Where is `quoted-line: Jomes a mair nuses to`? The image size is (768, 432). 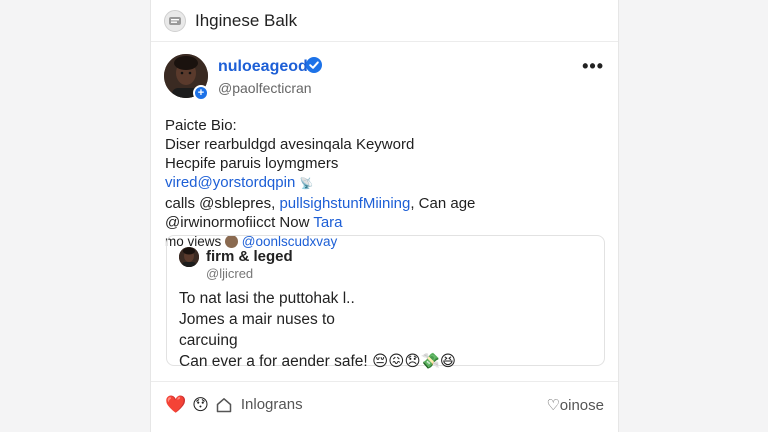
quoted-line: Jomes a mair nuses to is located at coordinates (257, 319).